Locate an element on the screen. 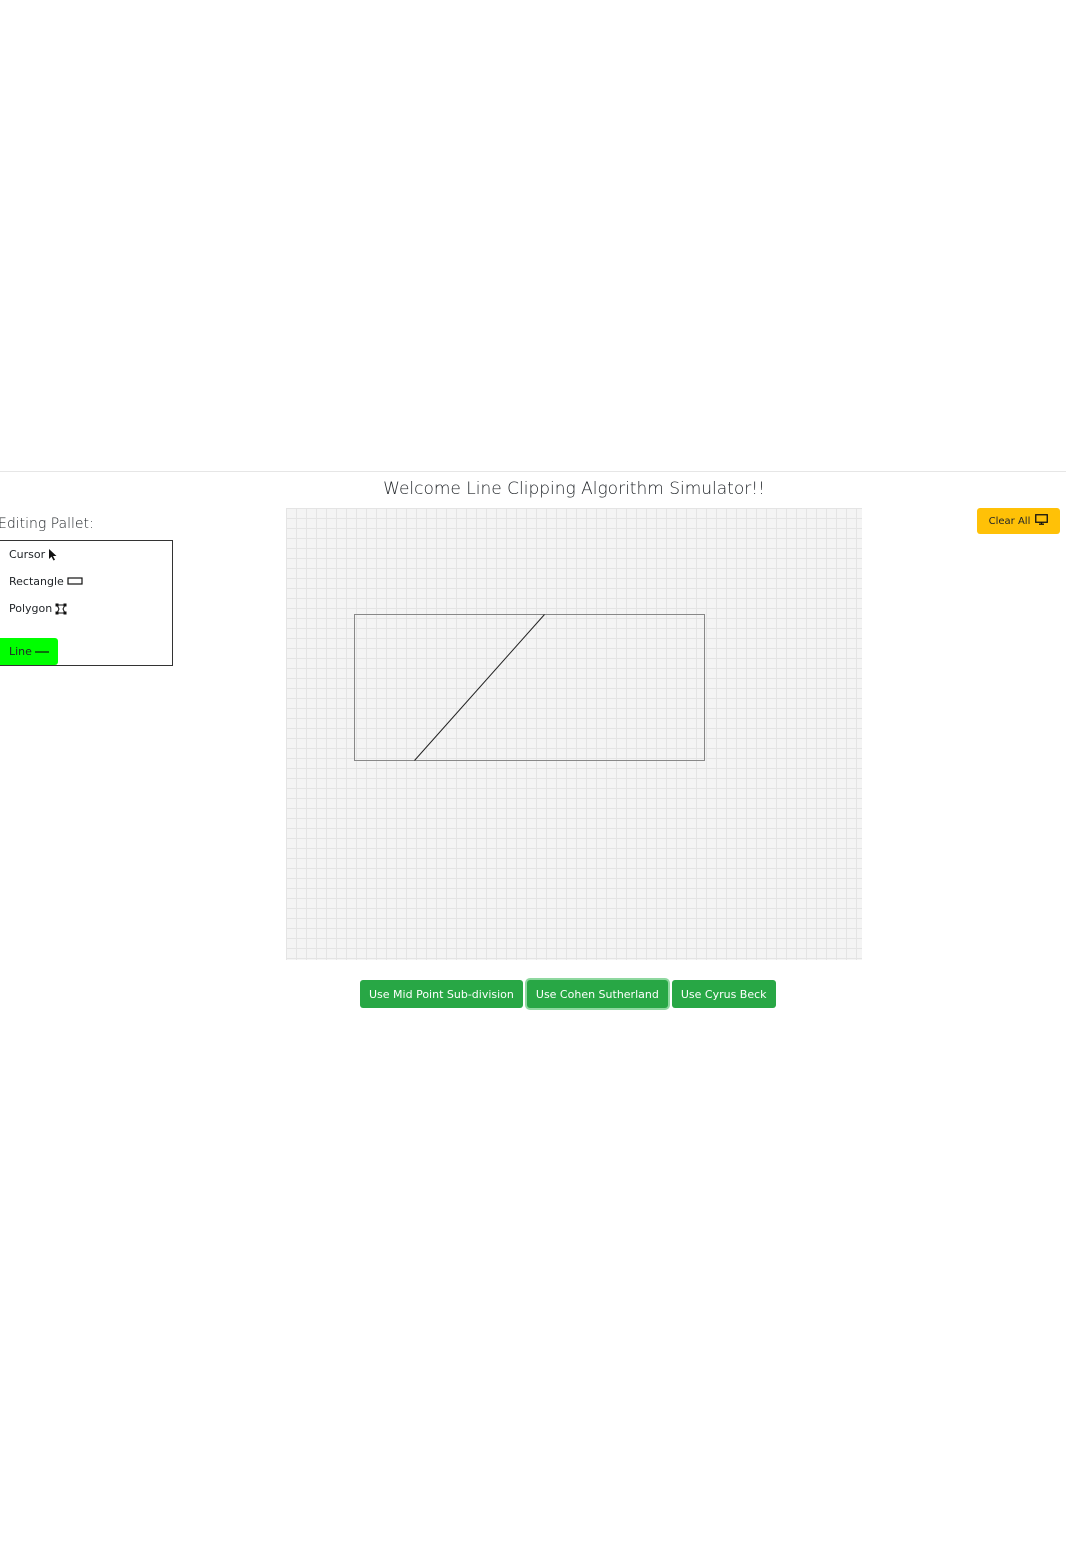 The width and height of the screenshot is (1066, 1559). tool-line-label: Line is located at coordinates (20, 651).